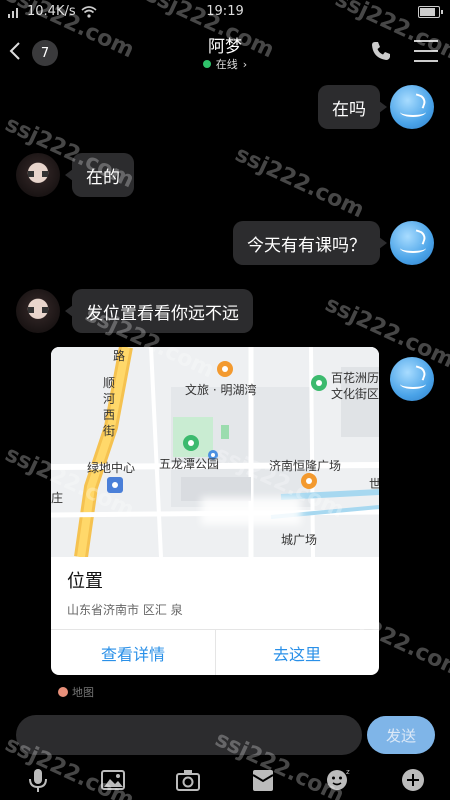 The width and height of the screenshot is (450, 800). What do you see at coordinates (299, 540) in the screenshot?
I see `map-label-square: 城广场` at bounding box center [299, 540].